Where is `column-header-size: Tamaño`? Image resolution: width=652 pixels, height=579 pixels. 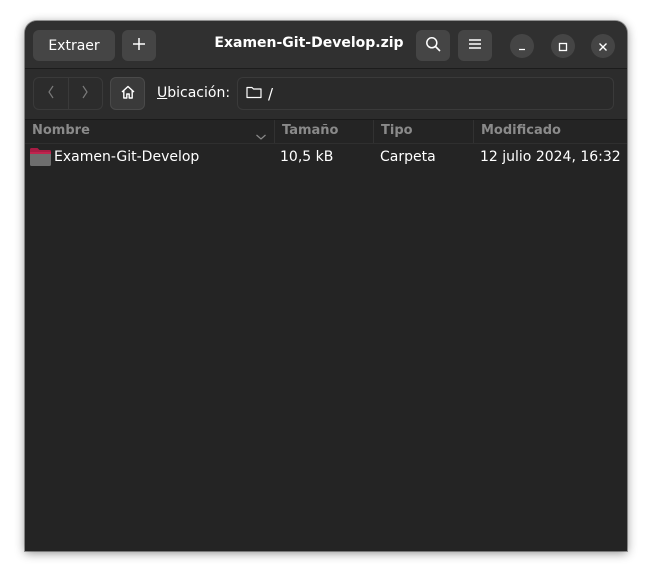
column-header-size: Tamaño is located at coordinates (324, 131).